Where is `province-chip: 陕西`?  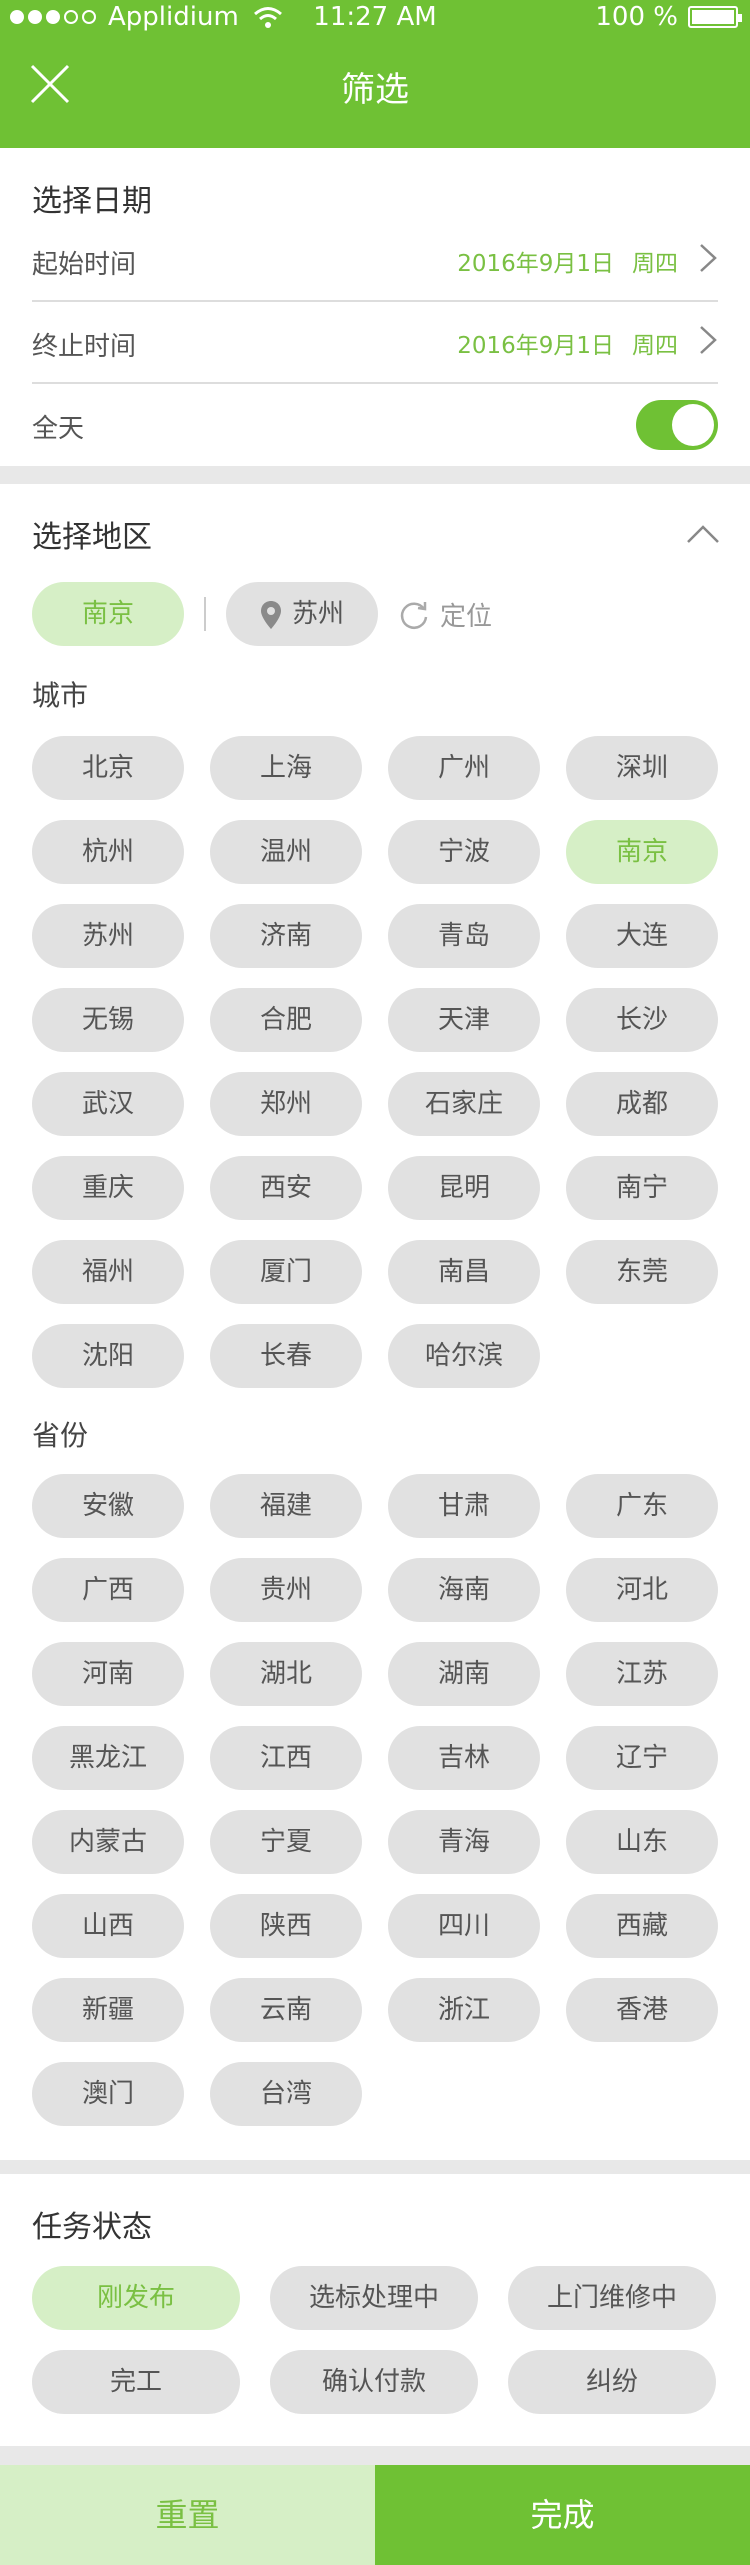
province-chip: 陕西 is located at coordinates (286, 1926).